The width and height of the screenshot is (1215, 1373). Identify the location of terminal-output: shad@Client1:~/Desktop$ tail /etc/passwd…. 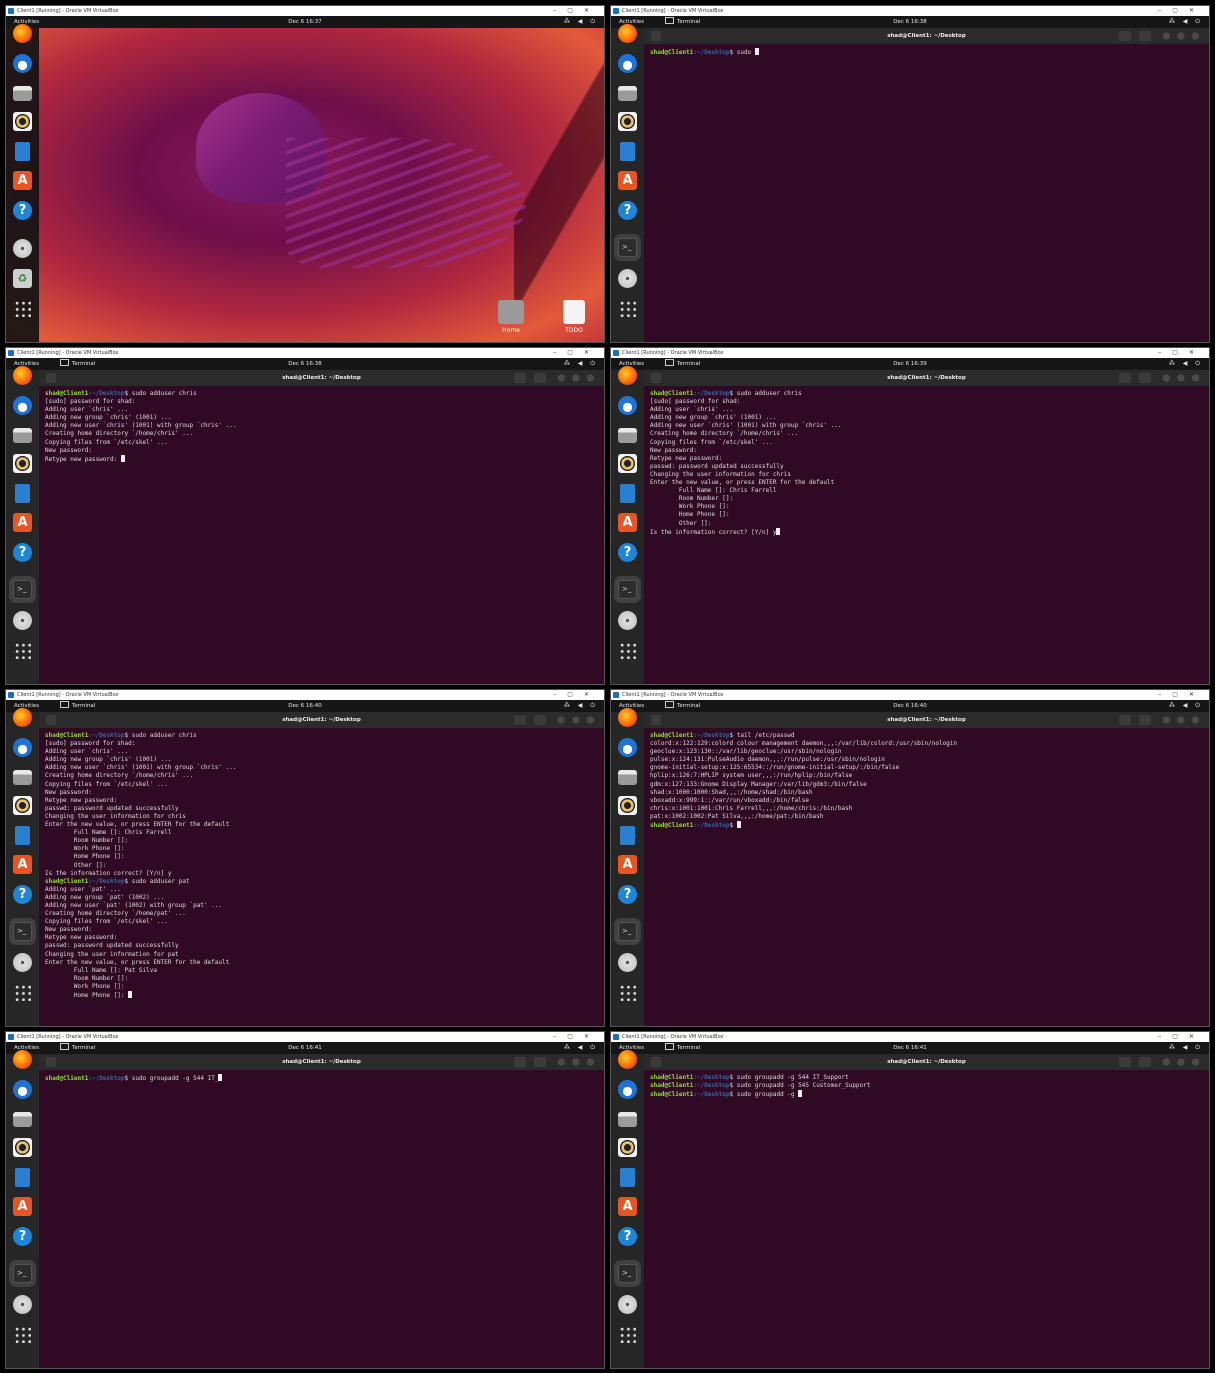
(926, 781).